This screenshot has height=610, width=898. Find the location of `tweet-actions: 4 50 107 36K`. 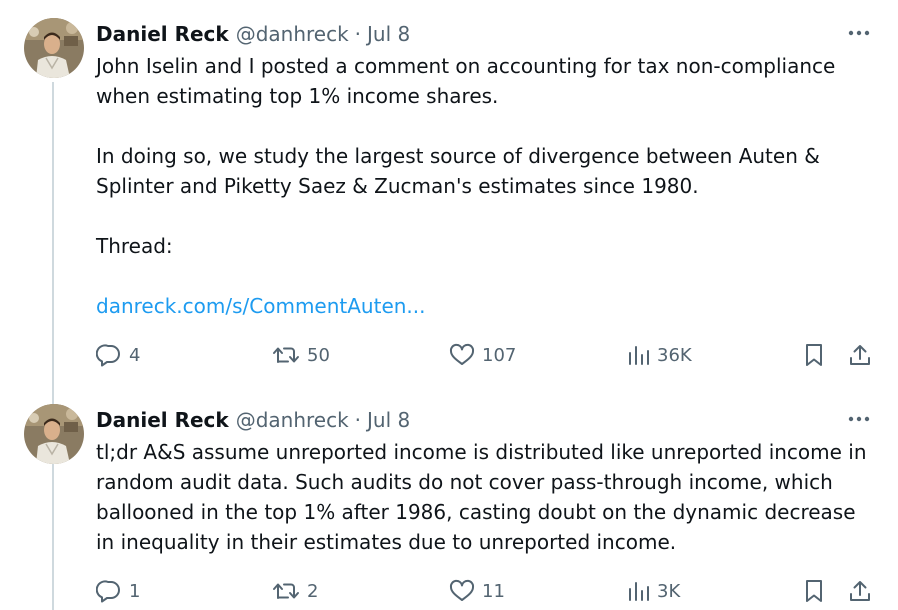

tweet-actions: 4 50 107 36K is located at coordinates (449, 355).